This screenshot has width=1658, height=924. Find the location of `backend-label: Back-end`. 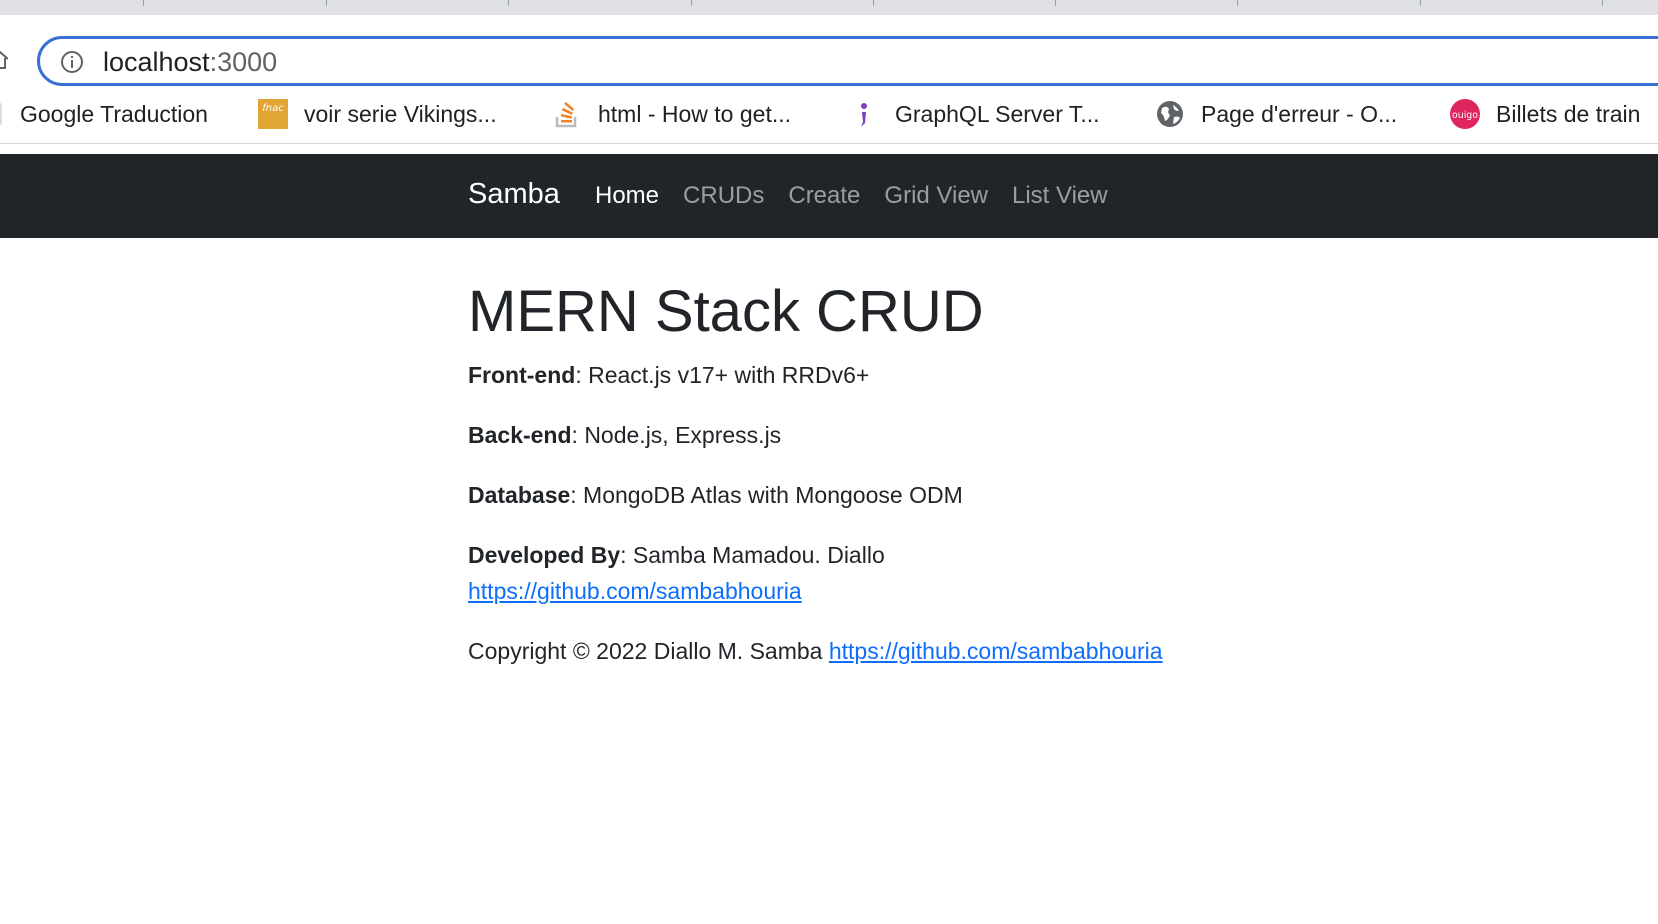

backend-label: Back-end is located at coordinates (520, 435).